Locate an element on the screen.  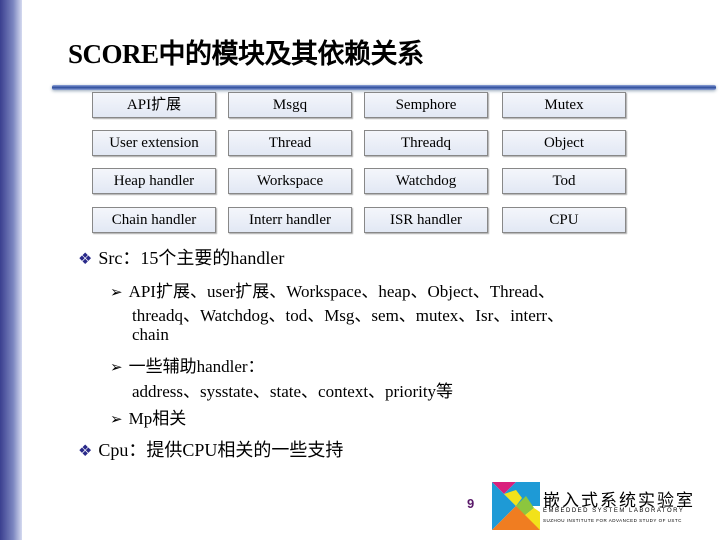
module-box: User extension is located at coordinates (154, 143).